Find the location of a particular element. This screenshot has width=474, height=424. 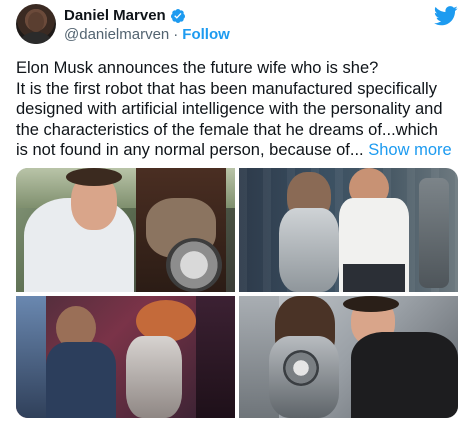

verified-badge-icon is located at coordinates (177, 15).